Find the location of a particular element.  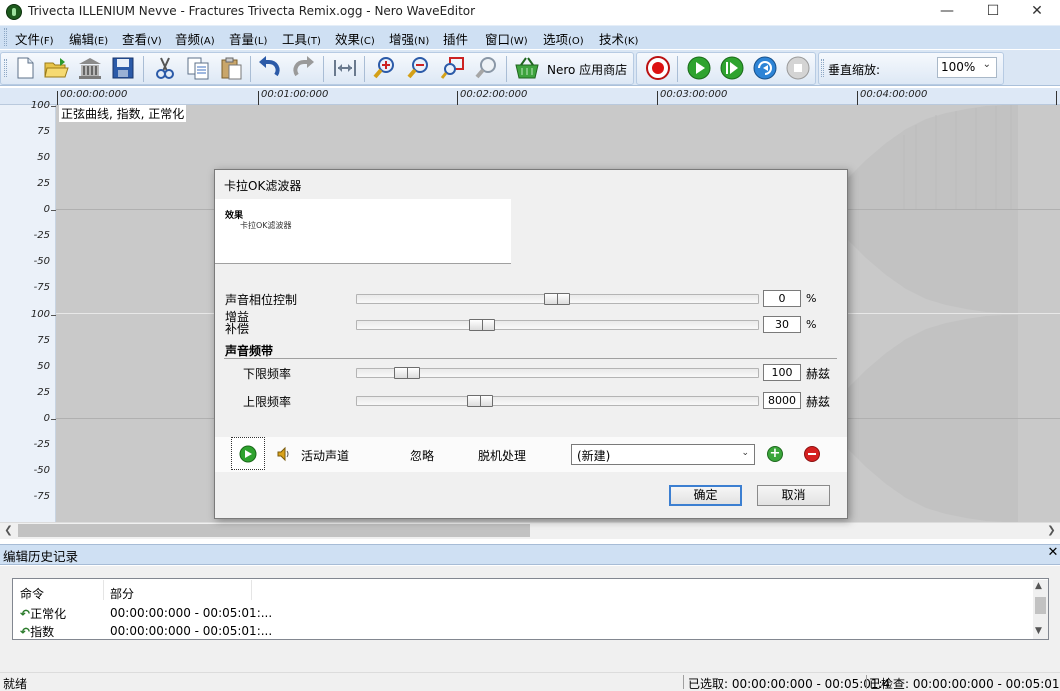

cut-icon is located at coordinates (165, 68).